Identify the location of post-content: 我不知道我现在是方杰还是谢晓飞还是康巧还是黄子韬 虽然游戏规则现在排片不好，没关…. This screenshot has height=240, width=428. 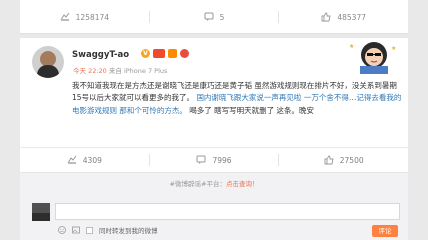
(237, 98).